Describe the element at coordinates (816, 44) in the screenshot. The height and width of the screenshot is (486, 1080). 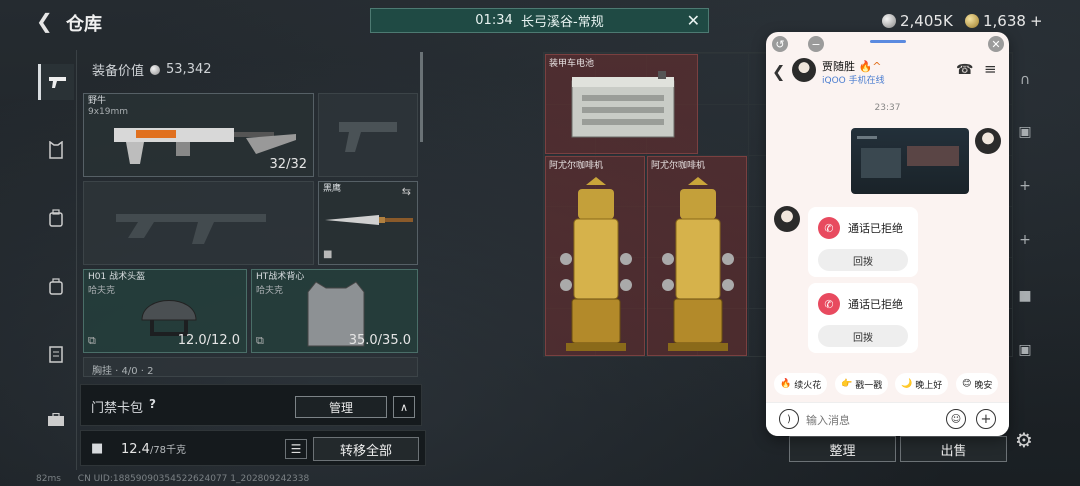
I see `minimize-icon: −` at that location.